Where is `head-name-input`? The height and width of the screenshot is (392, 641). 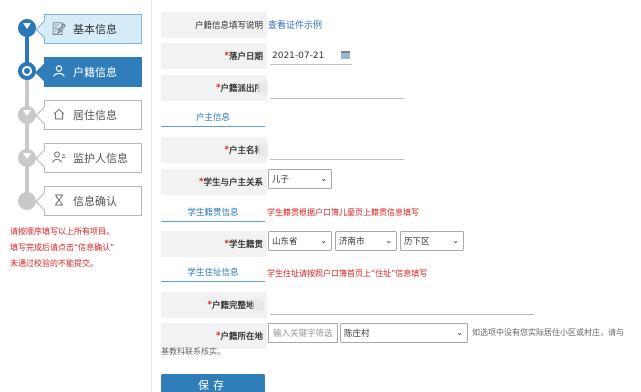
head-name-input is located at coordinates (337, 159).